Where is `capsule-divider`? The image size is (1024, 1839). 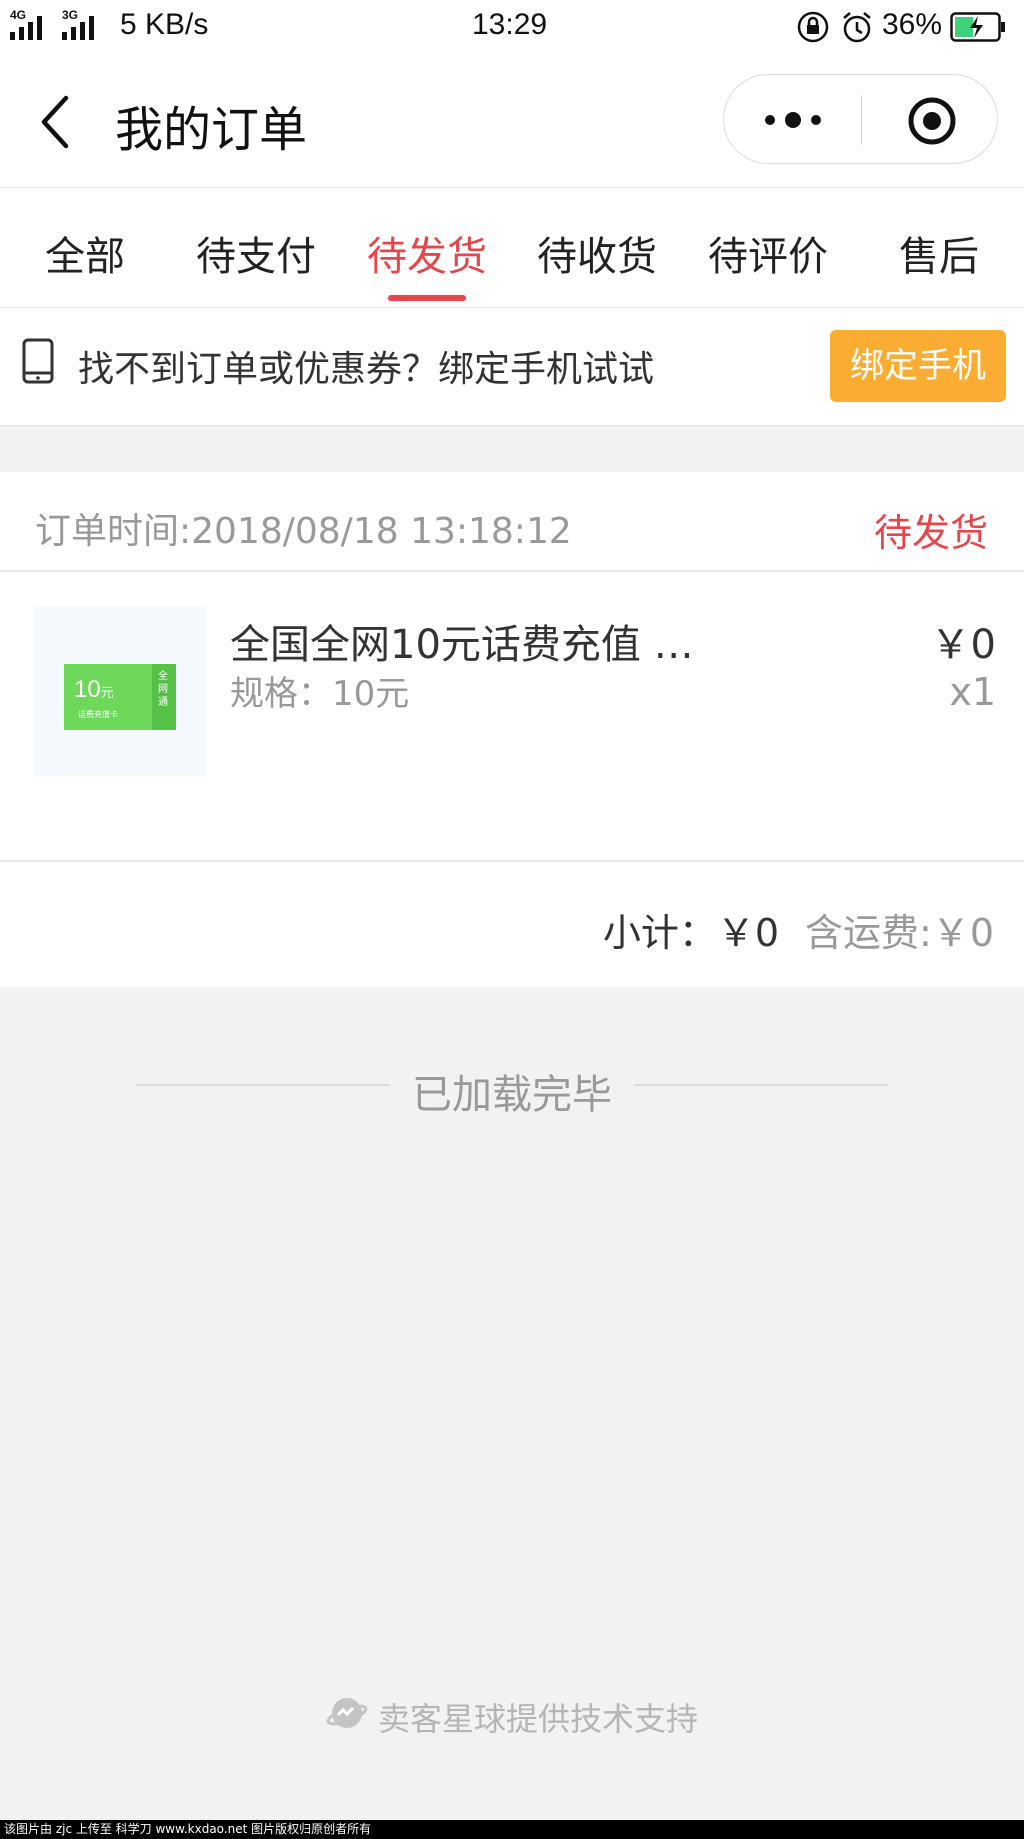
capsule-divider is located at coordinates (861, 120).